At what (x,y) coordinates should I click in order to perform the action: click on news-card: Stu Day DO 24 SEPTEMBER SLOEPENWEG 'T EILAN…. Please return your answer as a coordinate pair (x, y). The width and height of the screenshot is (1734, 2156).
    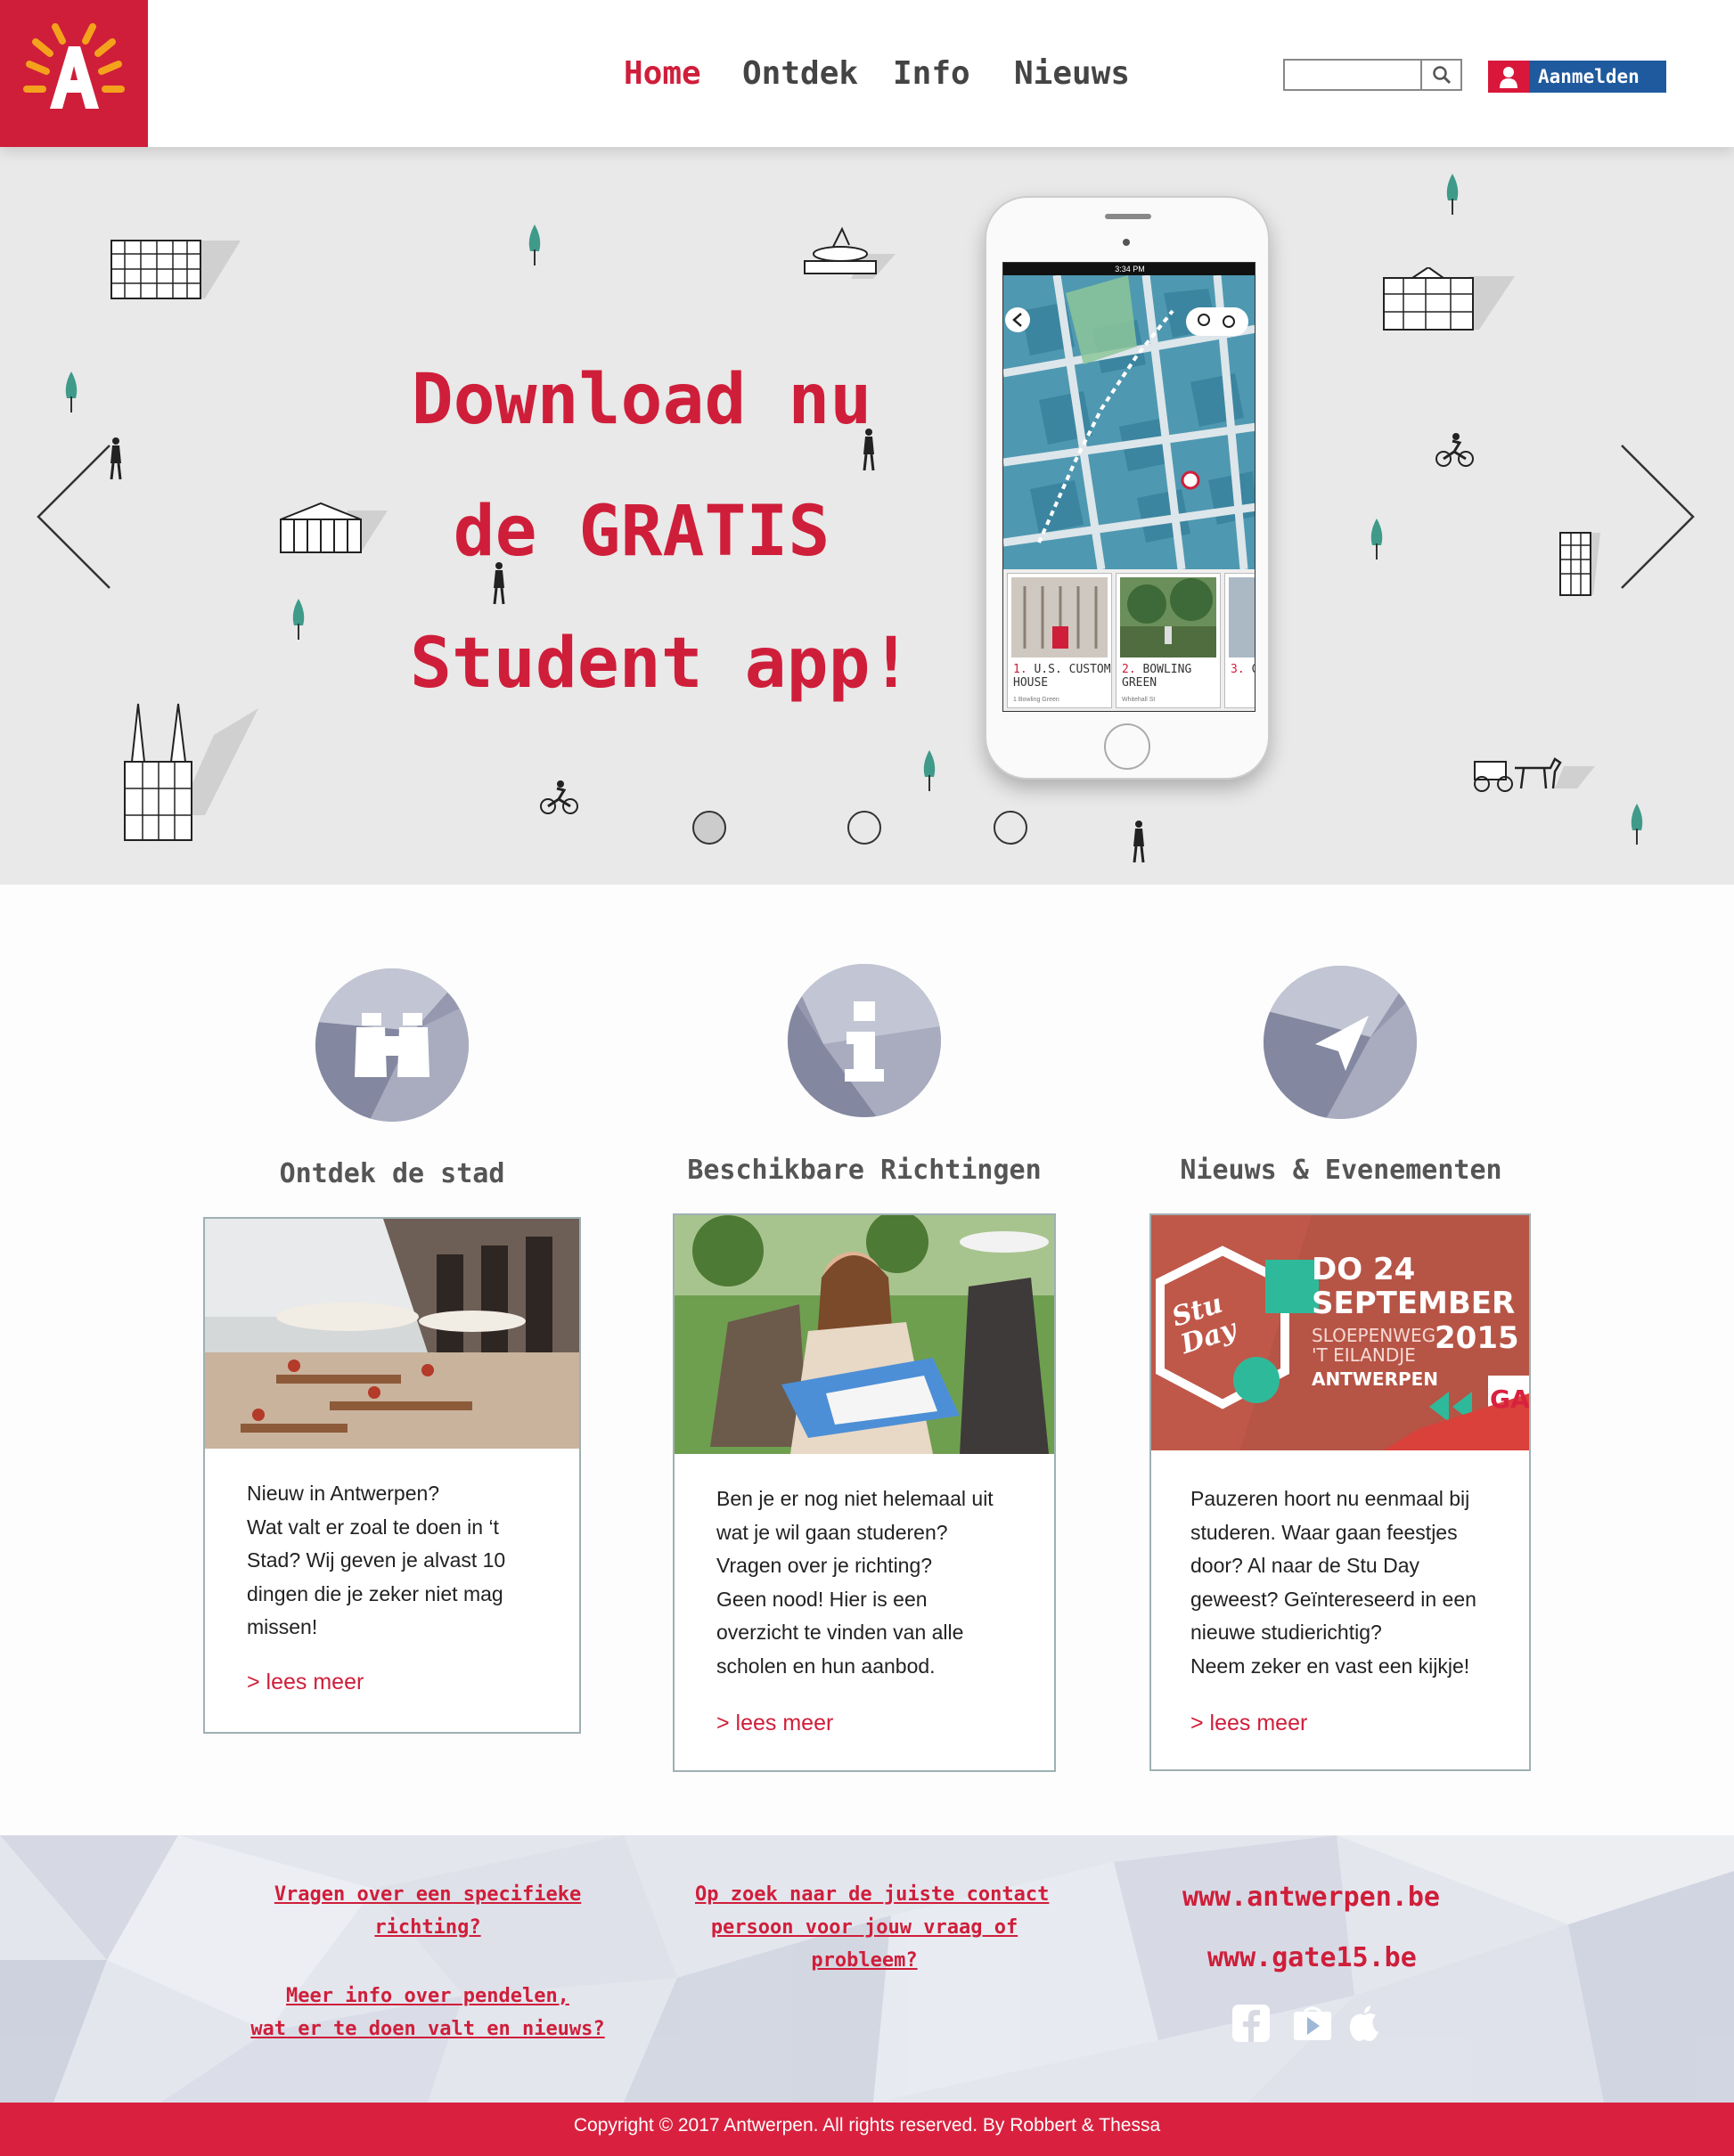
    Looking at the image, I should click on (1340, 1492).